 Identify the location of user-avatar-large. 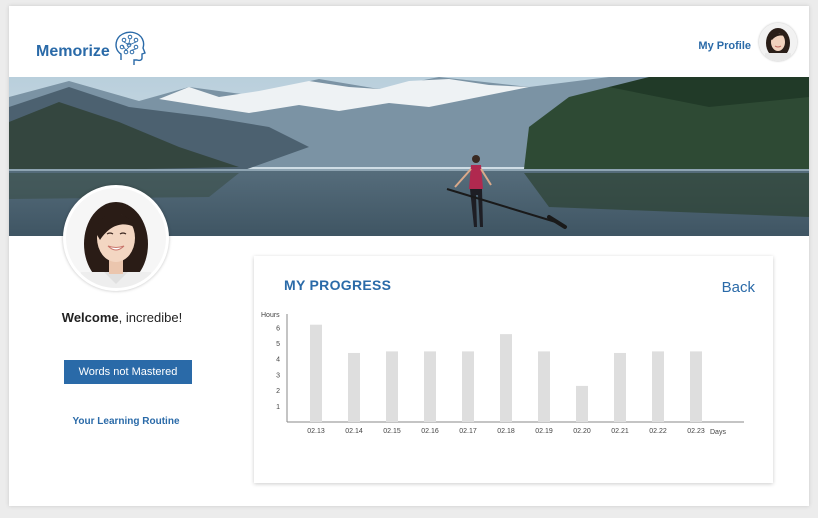
(116, 238).